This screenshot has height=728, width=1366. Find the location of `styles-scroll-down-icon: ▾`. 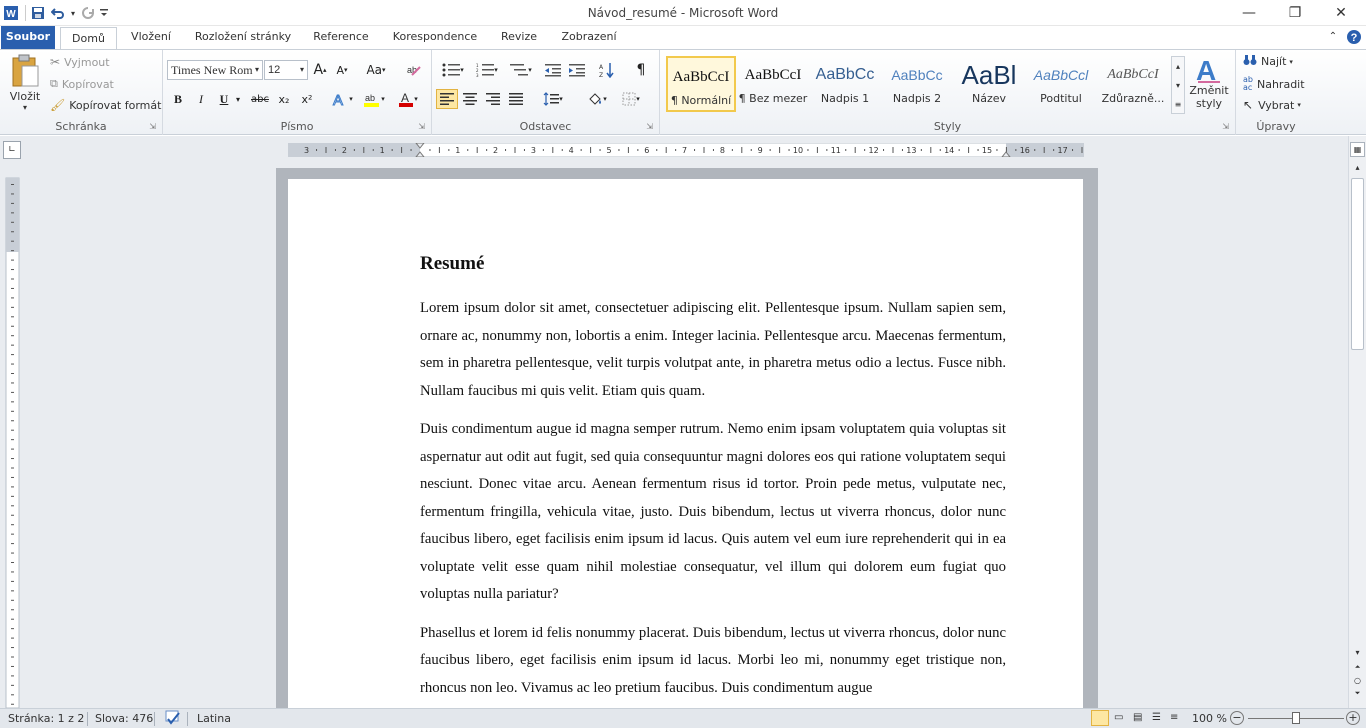

styles-scroll-down-icon: ▾ is located at coordinates (1178, 85).